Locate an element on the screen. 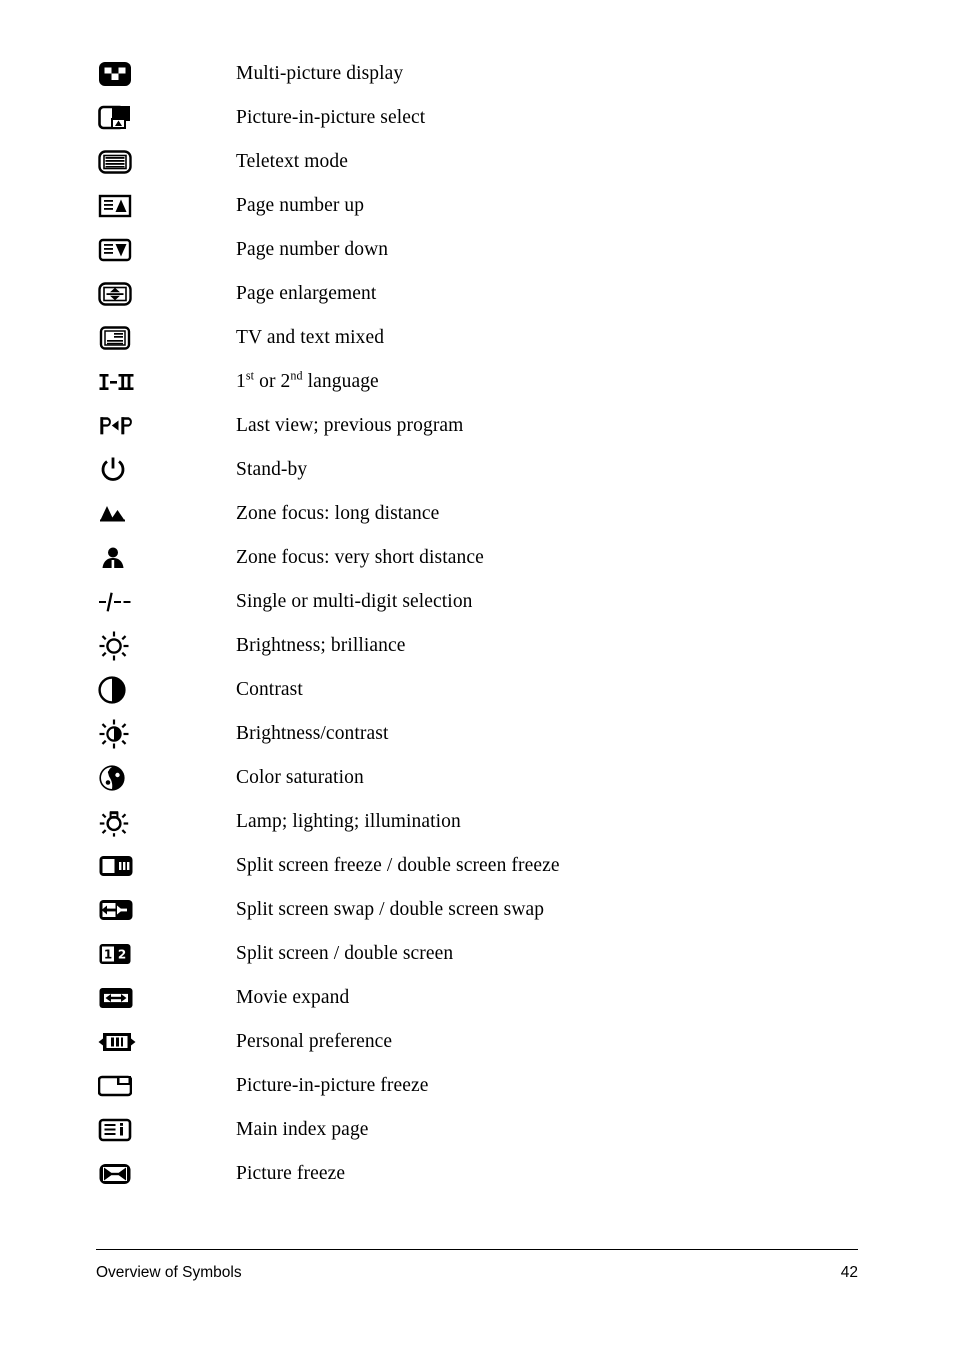  last-view-previous-program-icon-glyph is located at coordinates (116, 426).